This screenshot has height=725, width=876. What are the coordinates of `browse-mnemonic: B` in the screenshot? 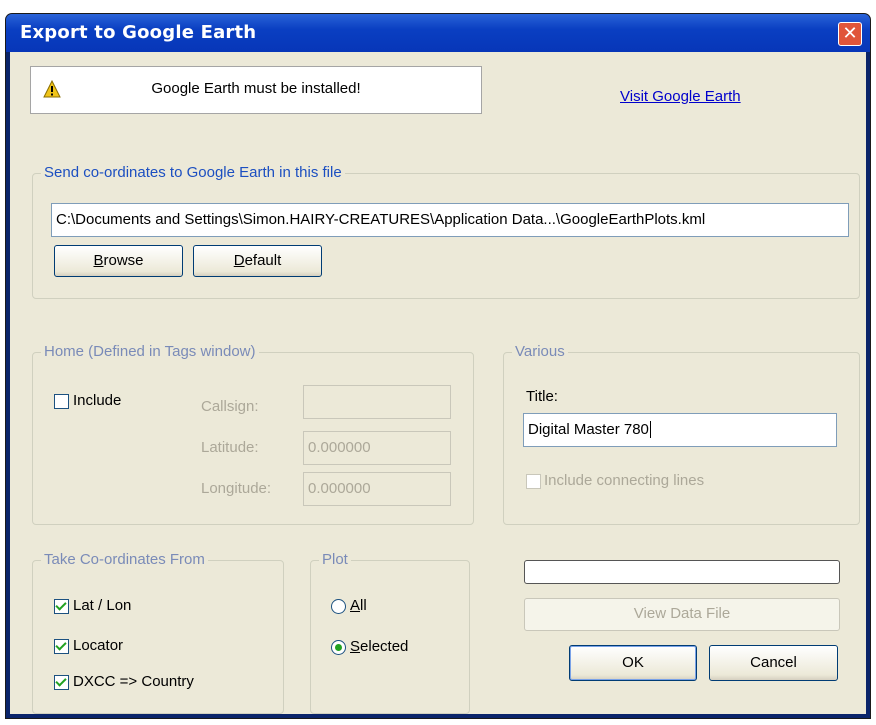 It's located at (98, 260).